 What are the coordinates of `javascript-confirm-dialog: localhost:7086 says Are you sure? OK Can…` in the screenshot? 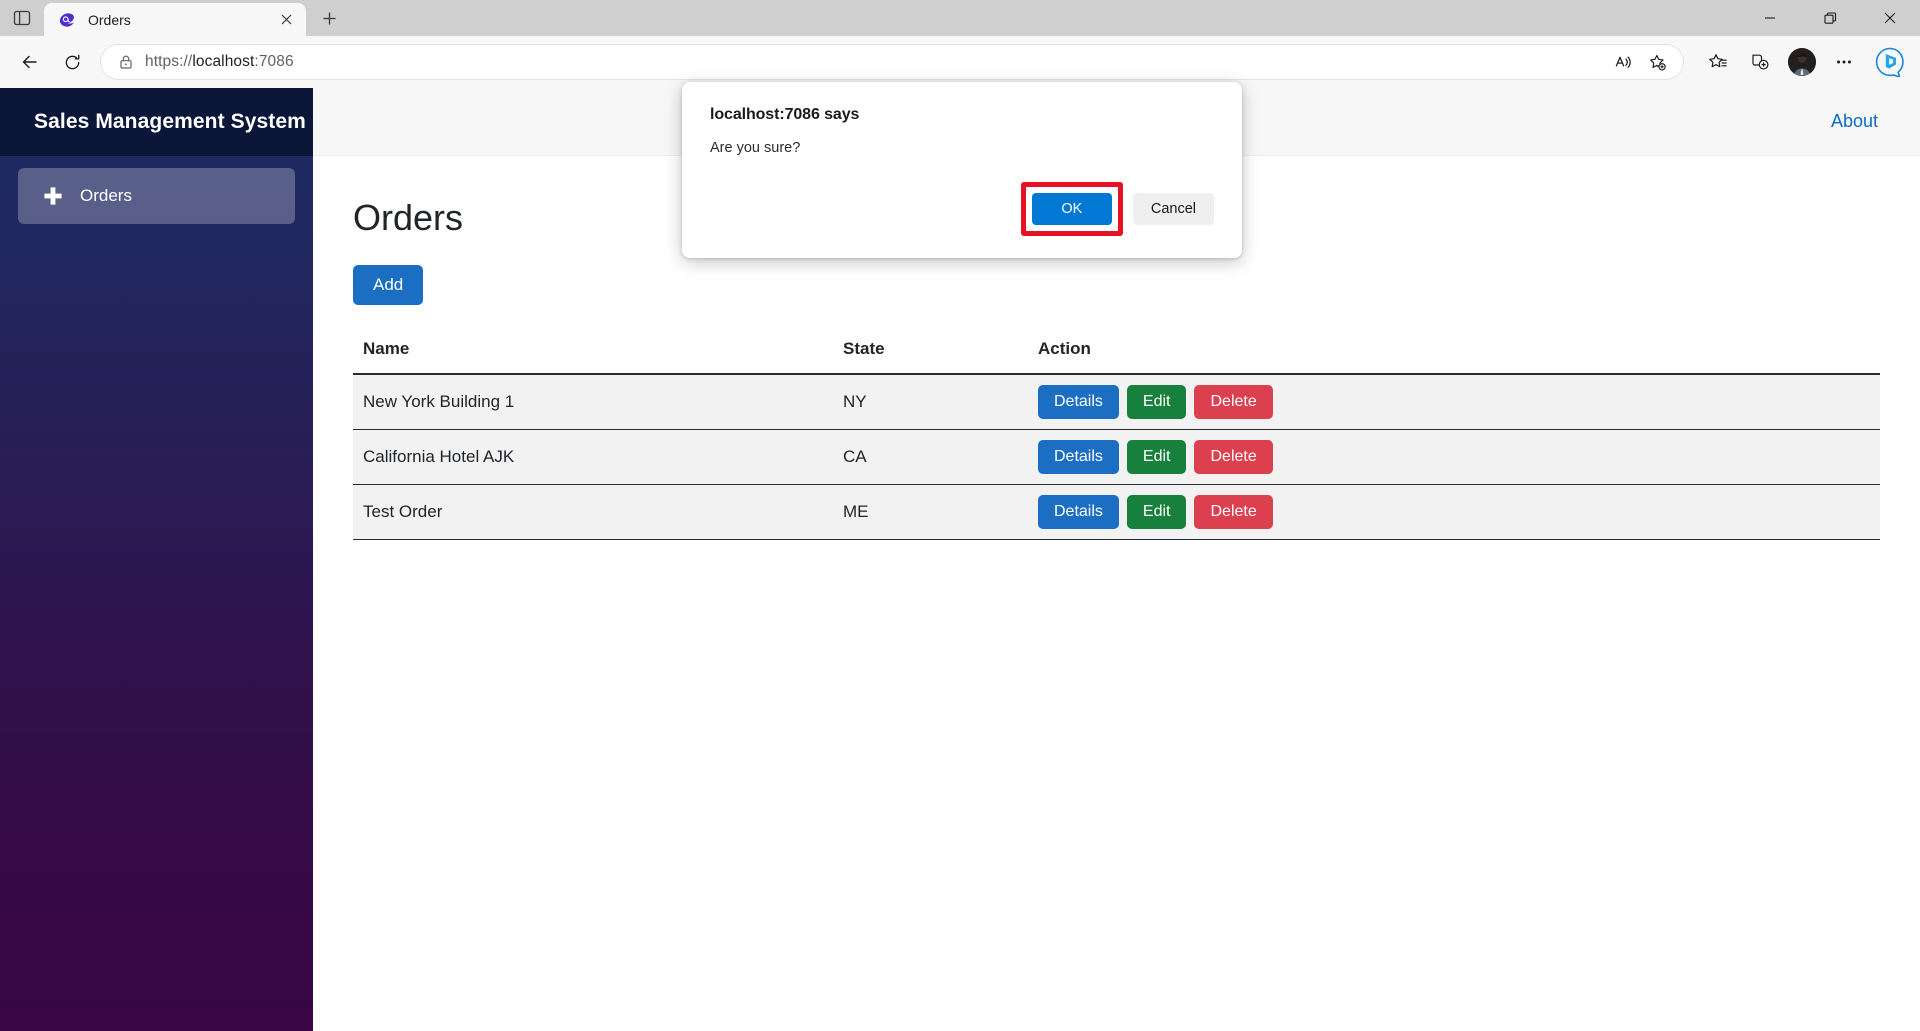 It's located at (962, 170).